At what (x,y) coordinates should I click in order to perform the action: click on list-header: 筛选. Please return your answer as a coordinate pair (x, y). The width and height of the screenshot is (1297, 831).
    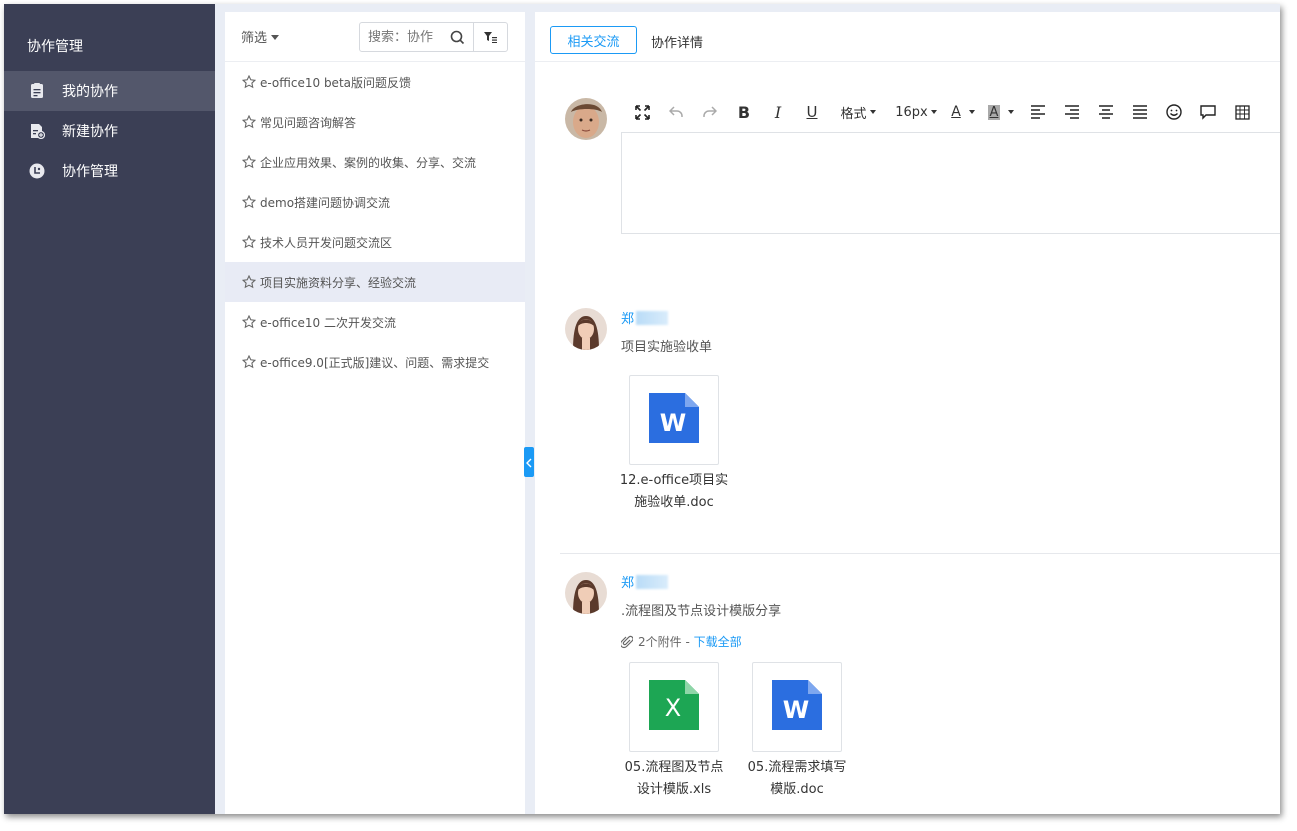
    Looking at the image, I should click on (375, 37).